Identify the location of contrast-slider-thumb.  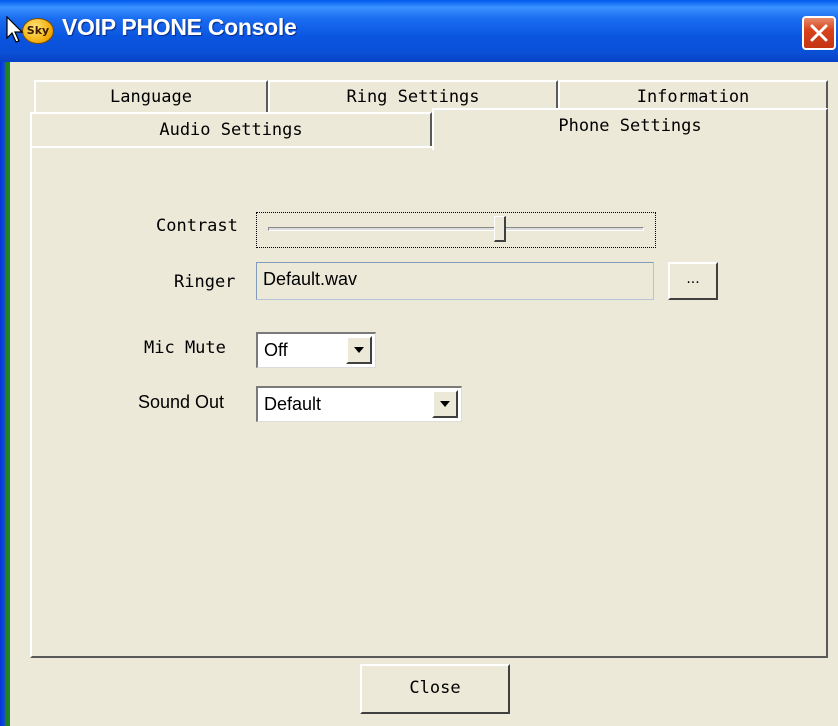
(499, 229).